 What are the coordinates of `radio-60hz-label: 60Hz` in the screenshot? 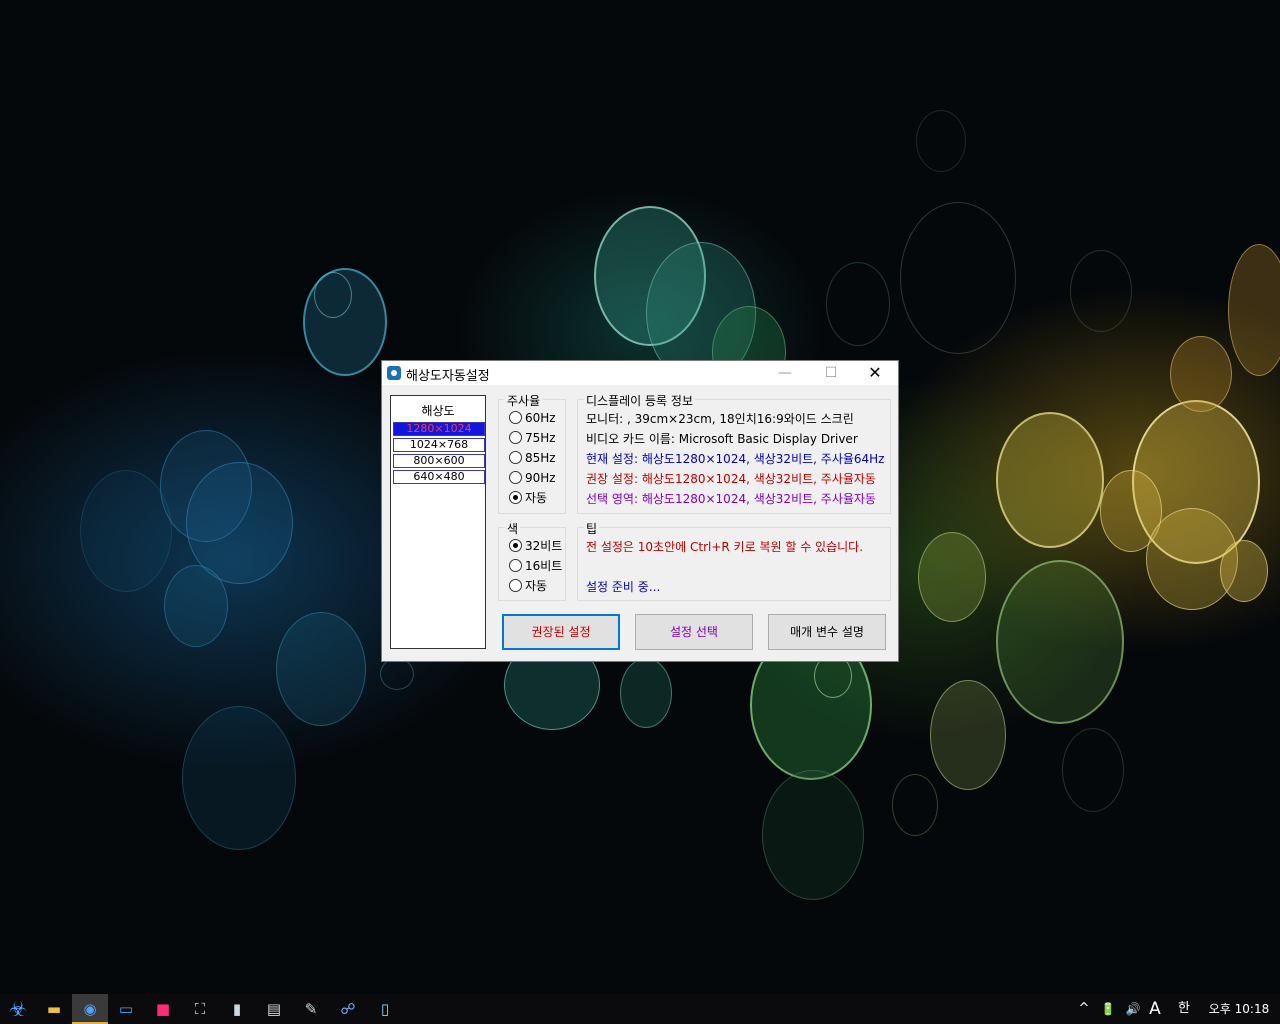 It's located at (540, 418).